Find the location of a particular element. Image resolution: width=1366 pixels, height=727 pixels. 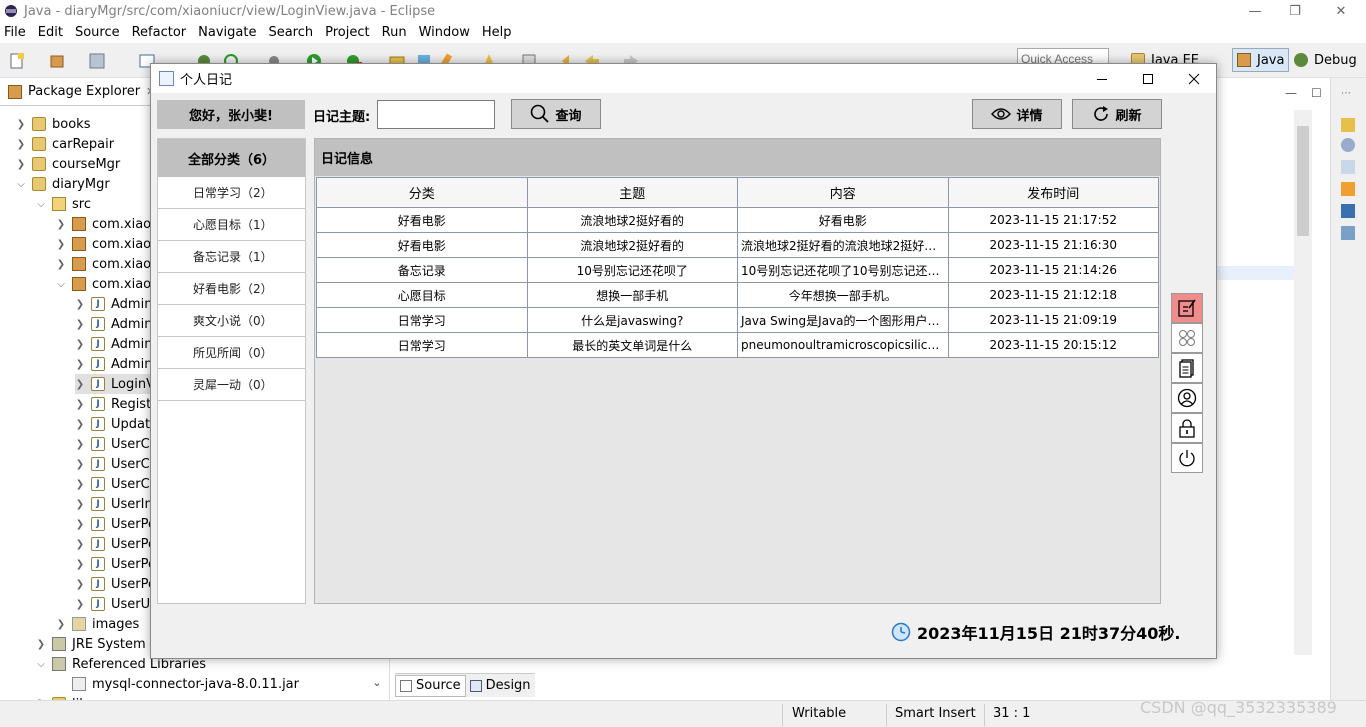

tree-item: ❯ J Registe is located at coordinates (117, 404).